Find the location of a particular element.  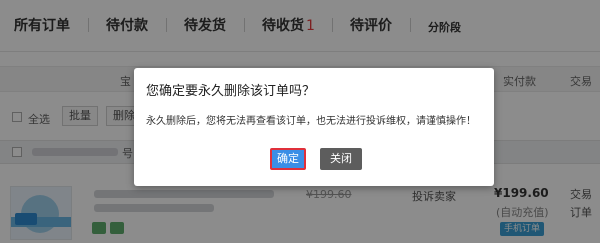

dialog-title: 您确定要永久删除该订单吗？ is located at coordinates (231, 91).